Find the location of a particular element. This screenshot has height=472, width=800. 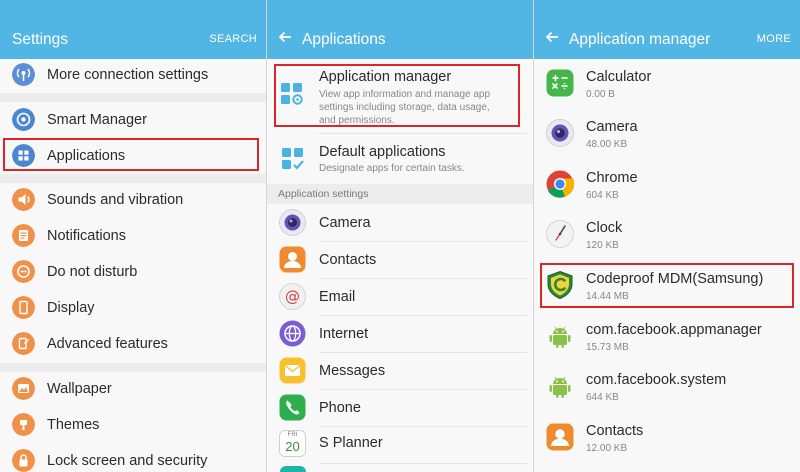

highlight-box-codeproof is located at coordinates (667, 285).